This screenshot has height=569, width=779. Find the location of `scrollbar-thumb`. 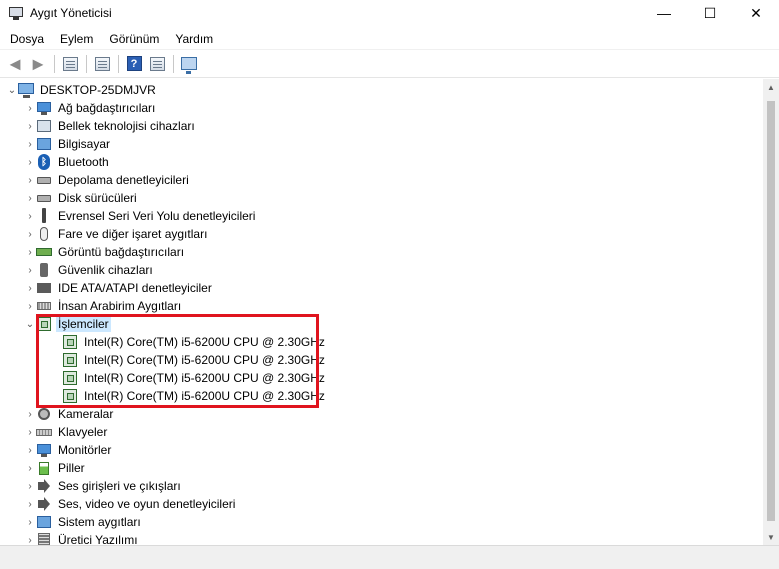

scrollbar-thumb is located at coordinates (771, 311).